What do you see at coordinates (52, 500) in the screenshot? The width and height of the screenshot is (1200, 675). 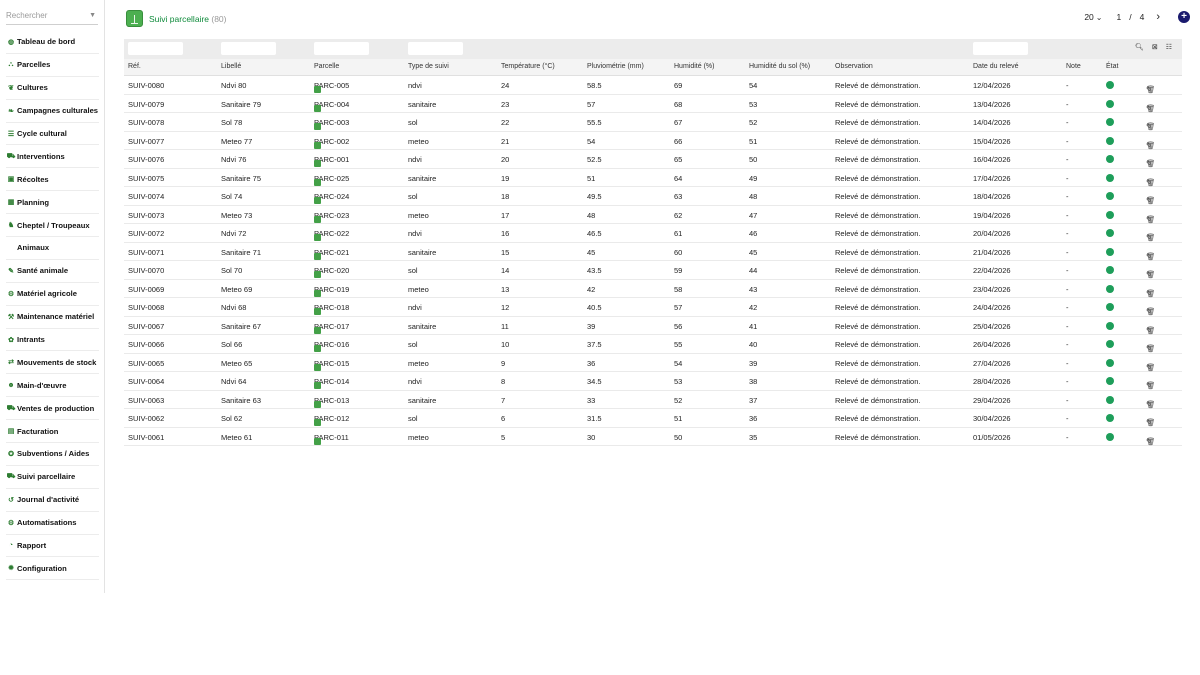 I see `sidebar-item-20: ↺ Journal d'activité` at bounding box center [52, 500].